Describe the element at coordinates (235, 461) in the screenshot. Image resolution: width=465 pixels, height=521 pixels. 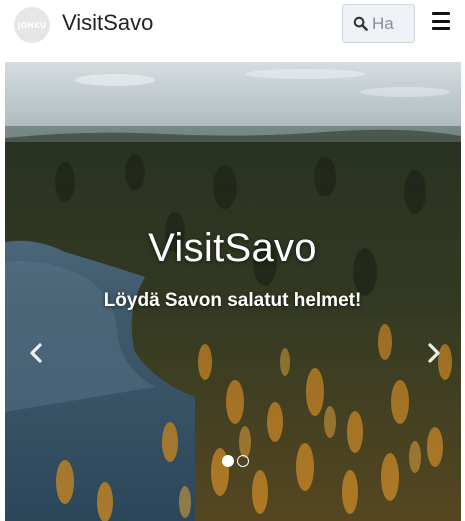
I see `carousel-indicators` at that location.